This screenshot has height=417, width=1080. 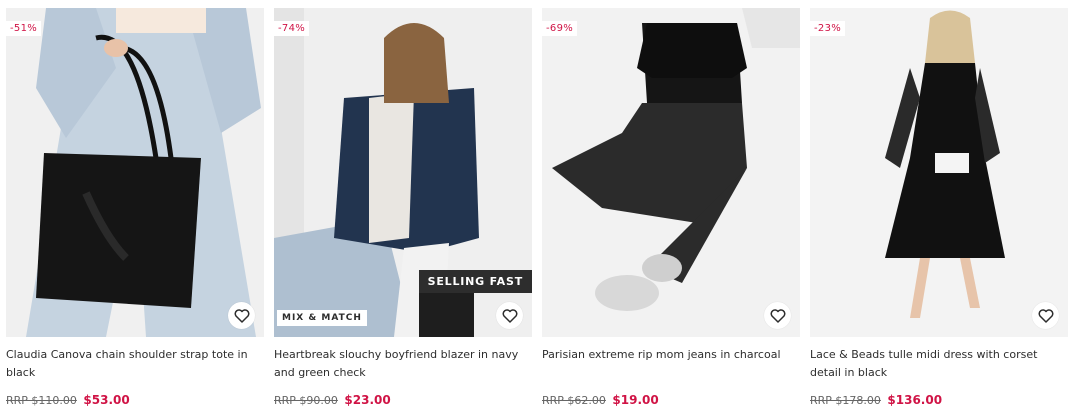 What do you see at coordinates (475, 281) in the screenshot?
I see `selling-fast-badge: SELLING FAST` at bounding box center [475, 281].